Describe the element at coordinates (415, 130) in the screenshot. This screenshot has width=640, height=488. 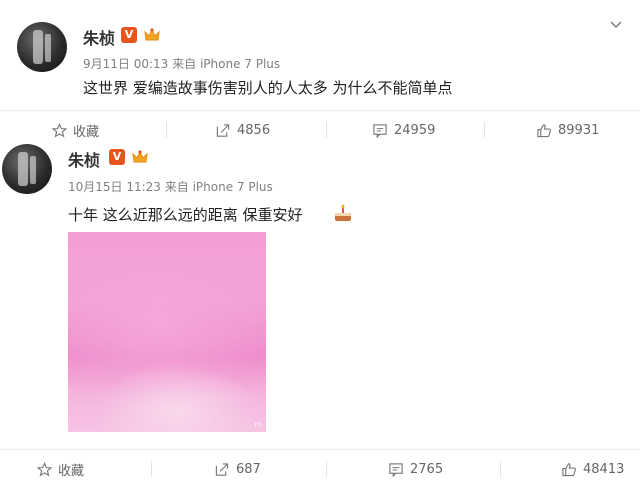
I see `comment-count: 24959` at that location.